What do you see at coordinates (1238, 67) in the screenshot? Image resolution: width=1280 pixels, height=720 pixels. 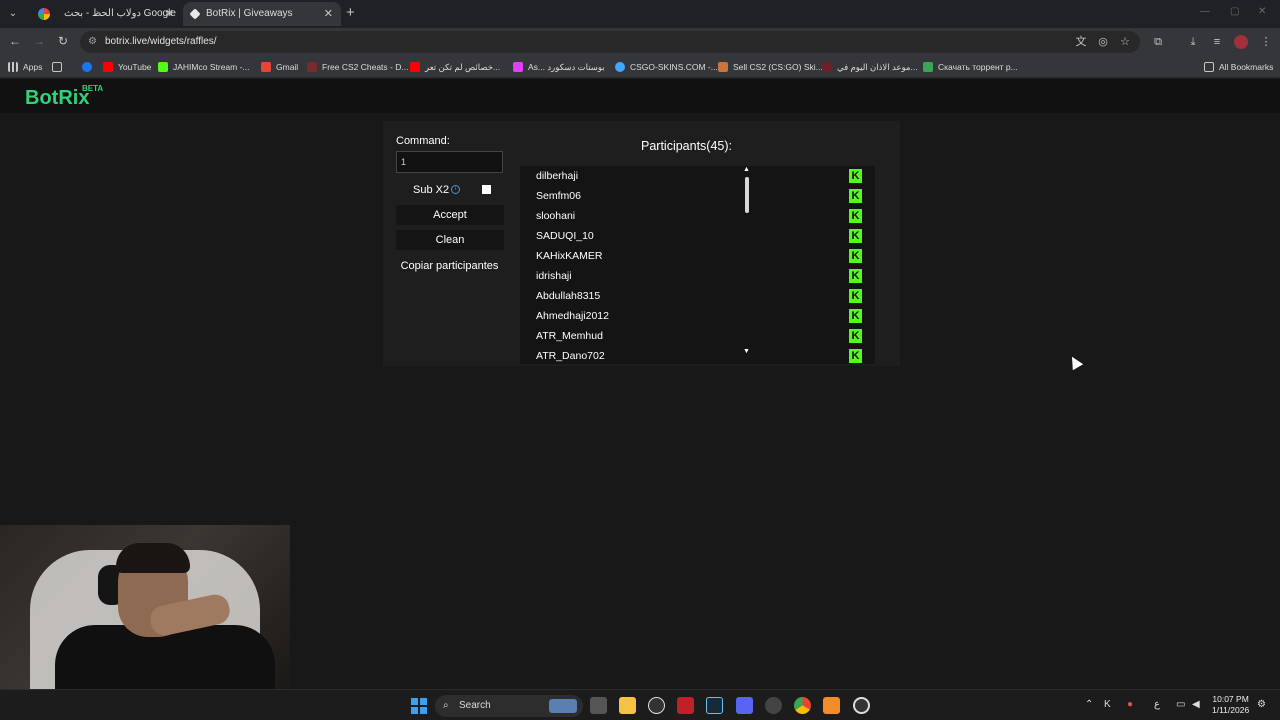 I see `bookmark-all: All Bookmarks` at bounding box center [1238, 67].